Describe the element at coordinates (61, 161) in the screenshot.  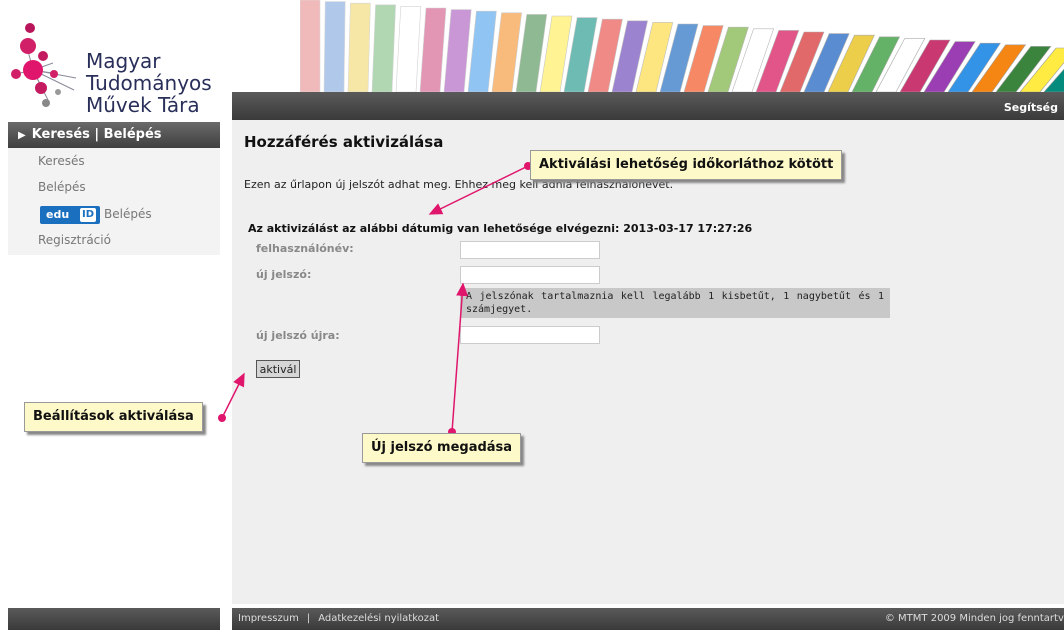
I see `sidebar-item-search: Keresés` at that location.